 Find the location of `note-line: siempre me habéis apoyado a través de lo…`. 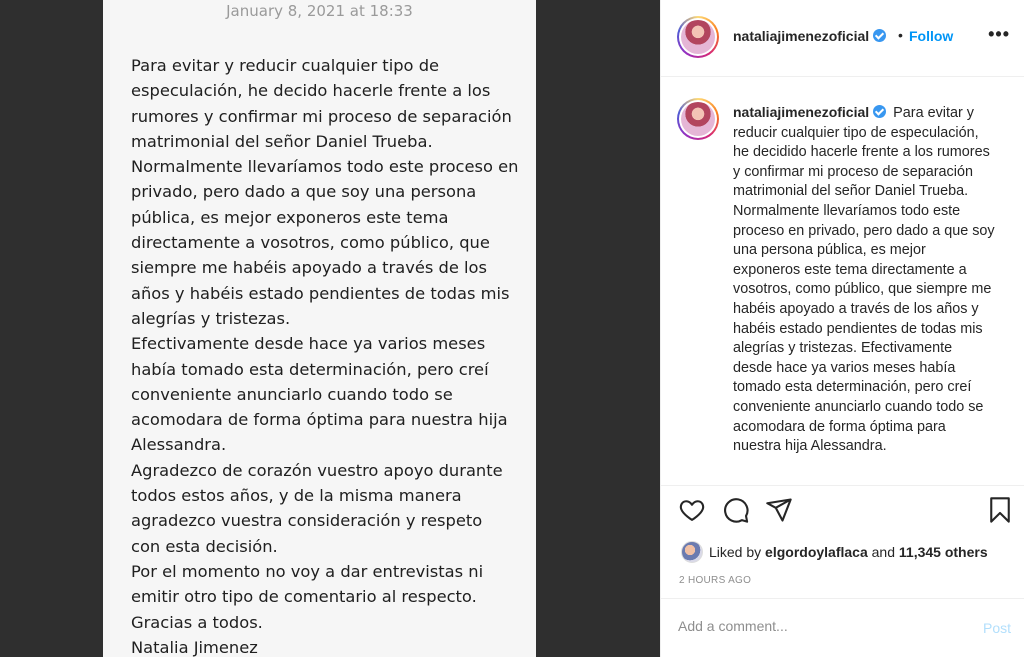

note-line: siempre me habéis apoyado a través de lo… is located at coordinates (309, 268).